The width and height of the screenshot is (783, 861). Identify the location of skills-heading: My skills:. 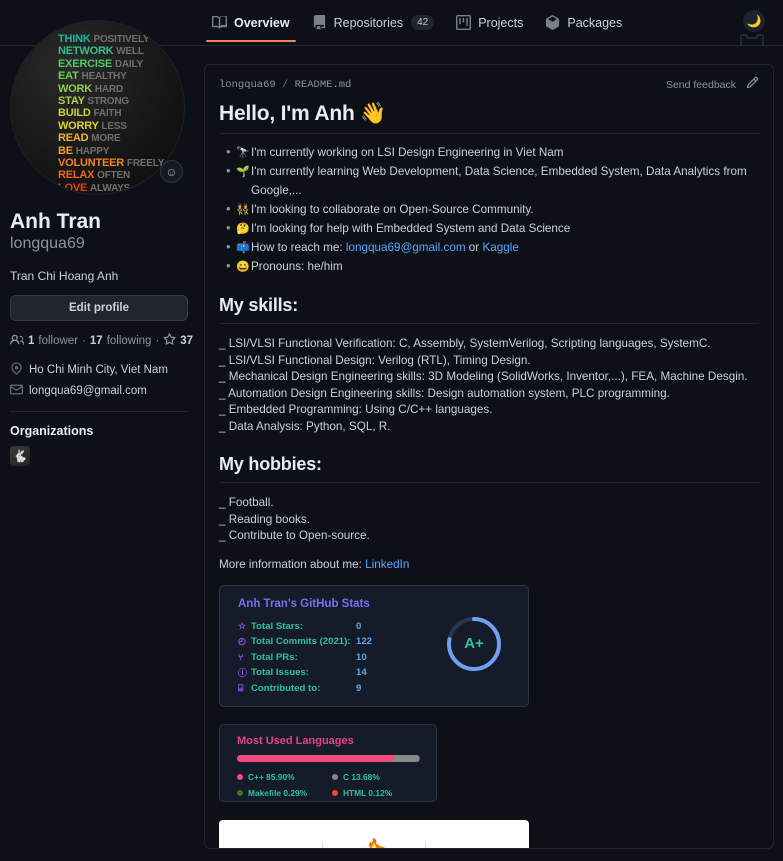
(259, 305).